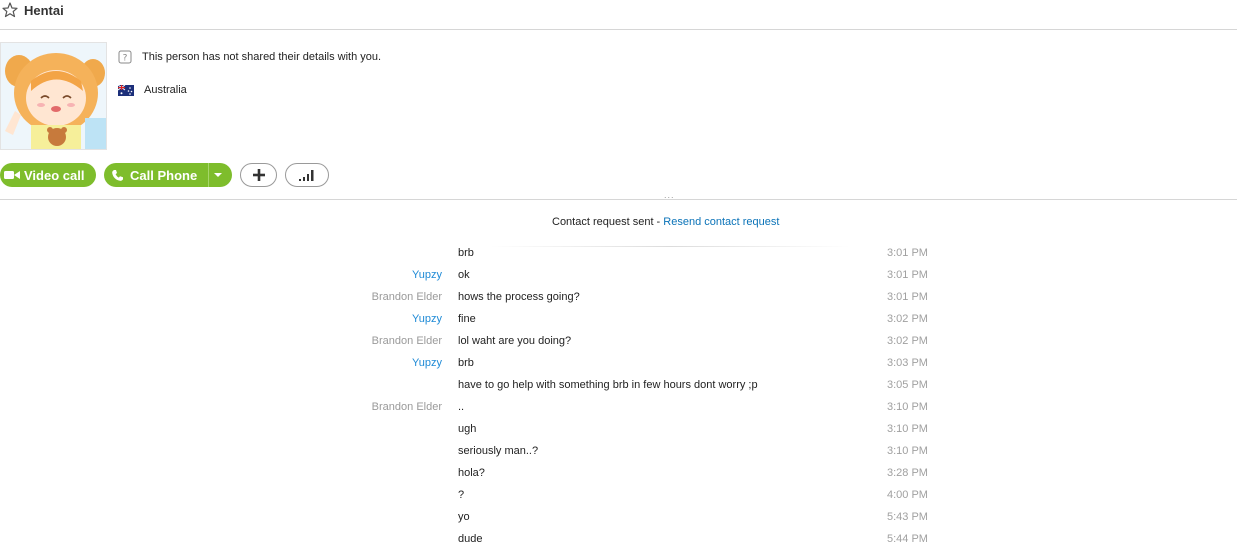 This screenshot has height=557, width=1237. I want to click on call-phone-label: Call Phone, so click(164, 175).